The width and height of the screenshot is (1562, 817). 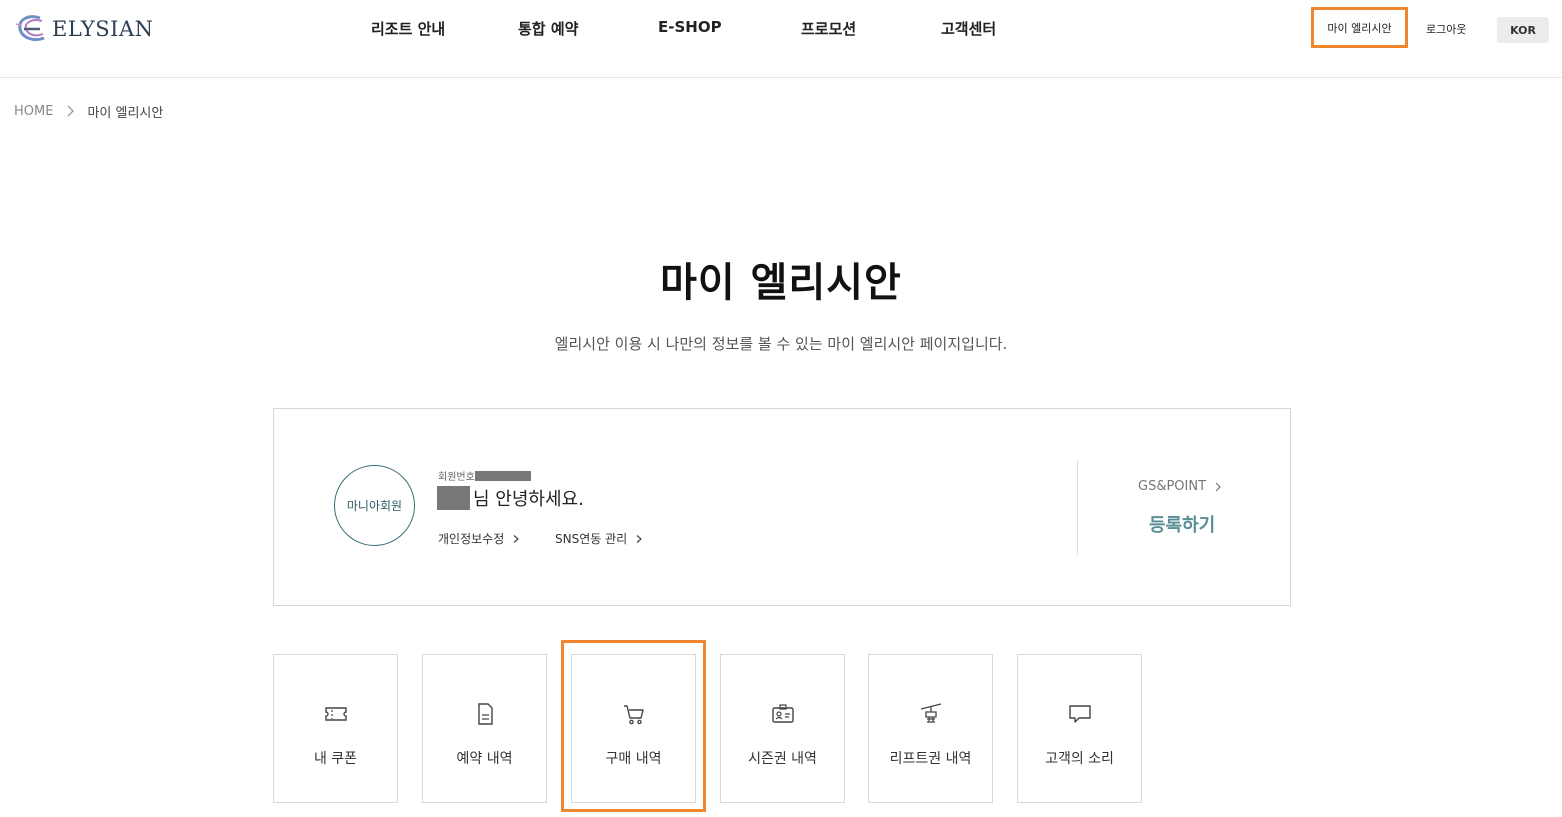 What do you see at coordinates (781, 283) in the screenshot?
I see `page-title: 마이 엘리시안` at bounding box center [781, 283].